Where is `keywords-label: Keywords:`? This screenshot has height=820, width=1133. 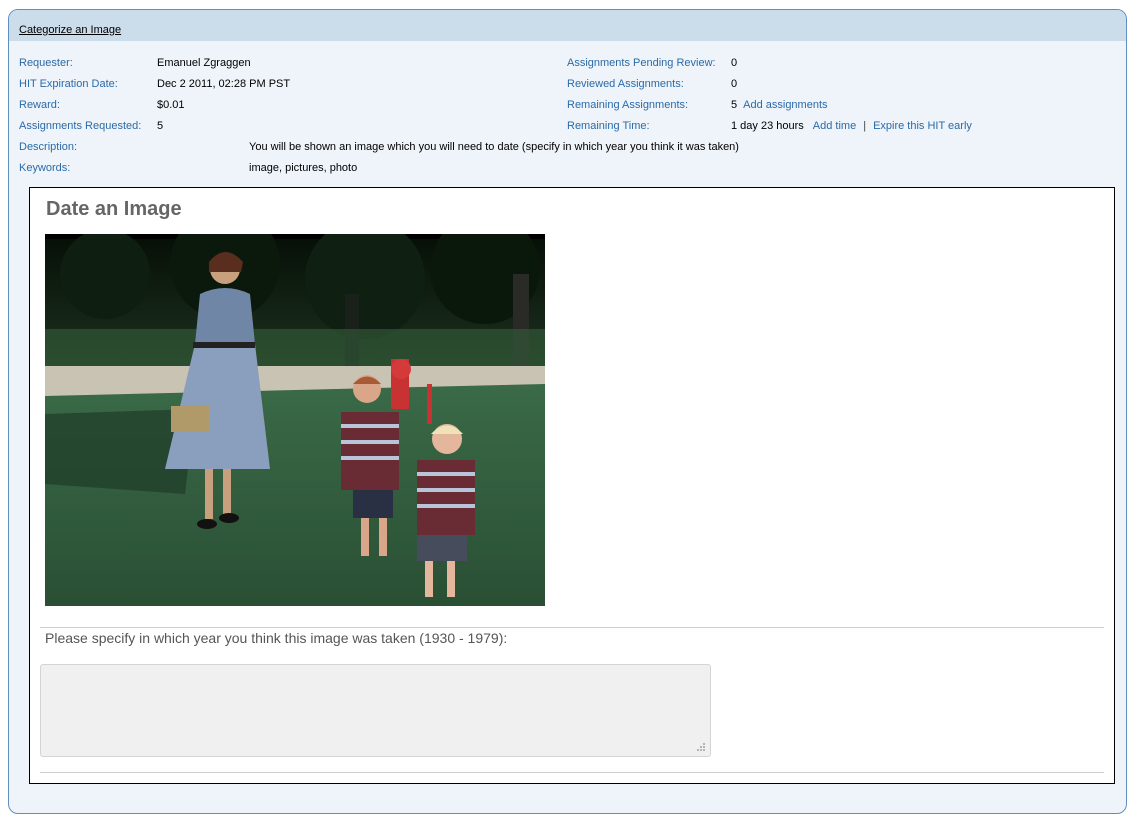
keywords-label: Keywords: is located at coordinates (45, 168).